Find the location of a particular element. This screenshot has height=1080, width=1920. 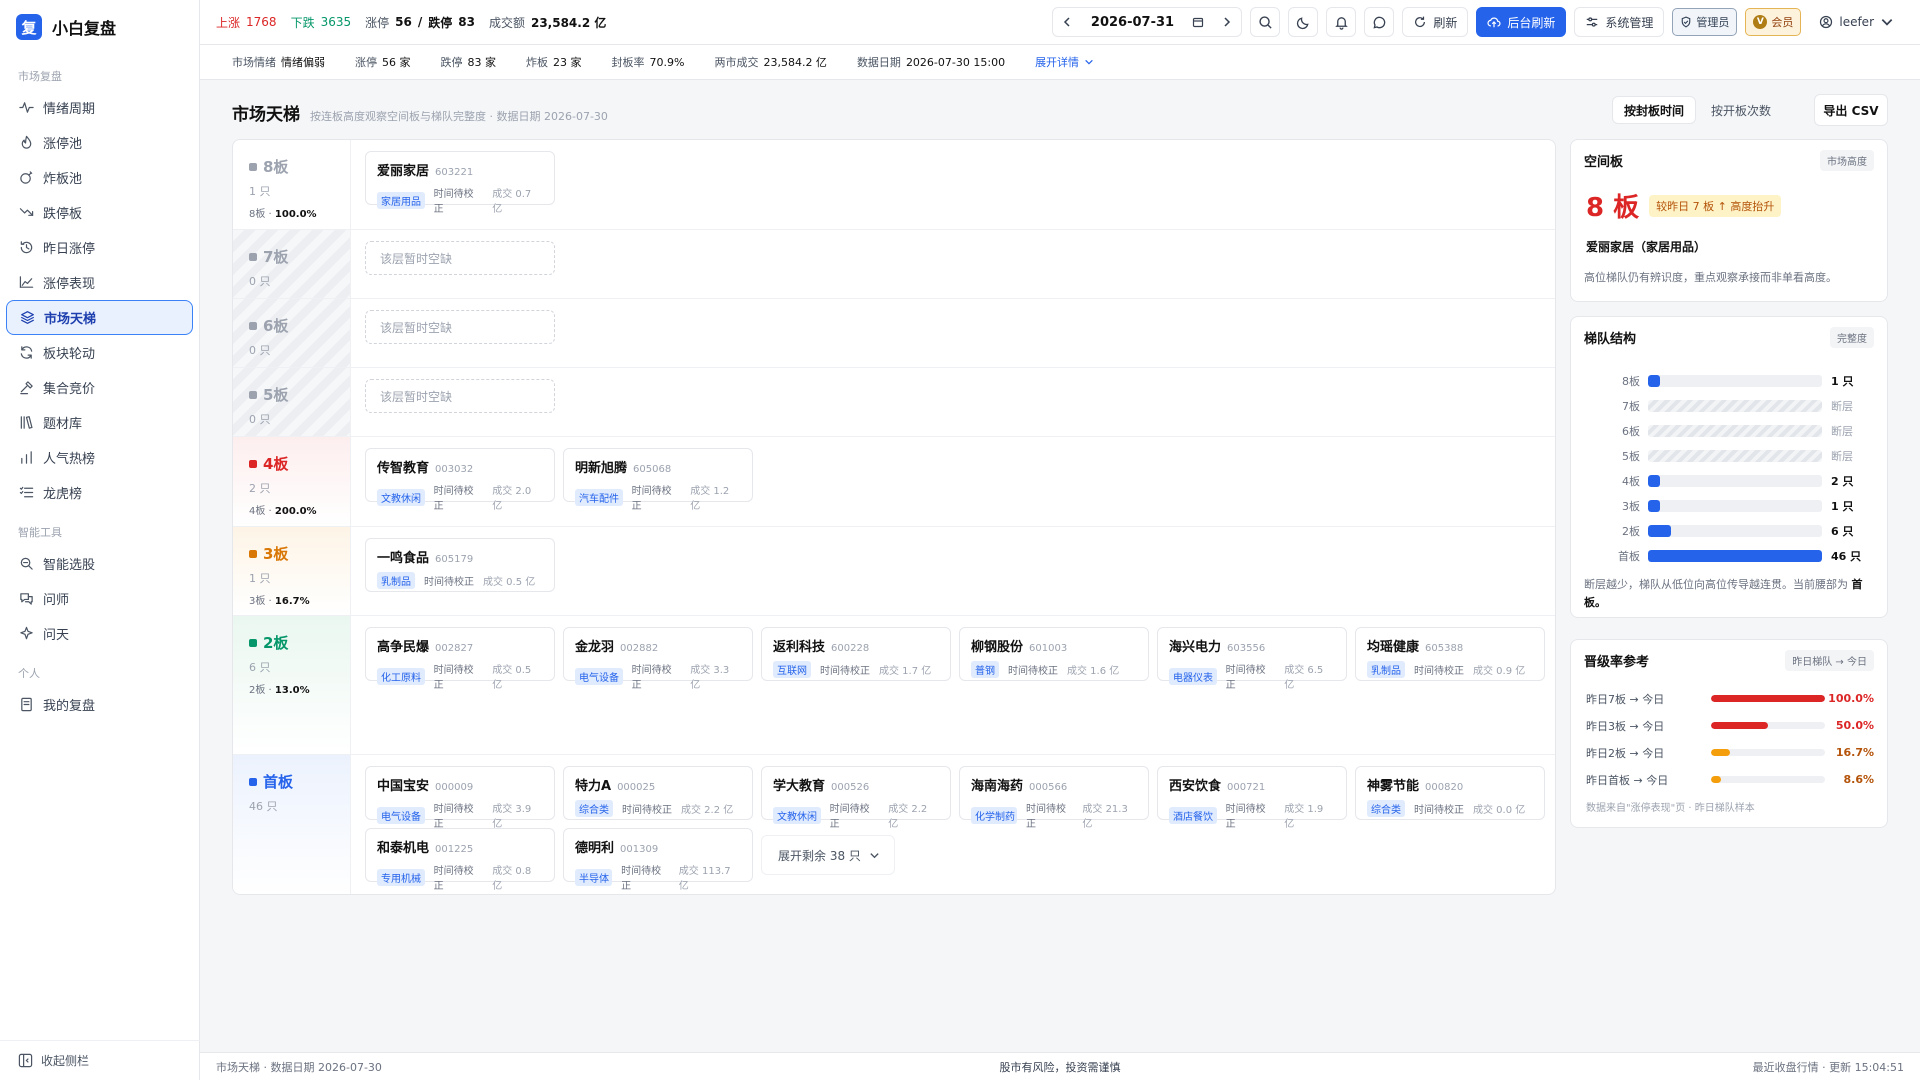

sidebar-item: 炸板池 is located at coordinates (99, 177).